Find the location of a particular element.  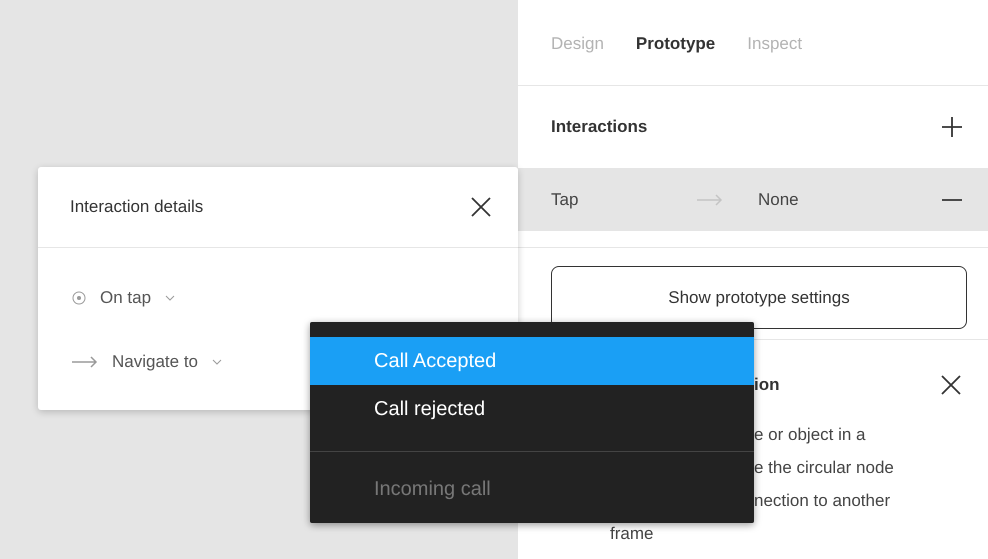

section-title: Interactions is located at coordinates (599, 127).